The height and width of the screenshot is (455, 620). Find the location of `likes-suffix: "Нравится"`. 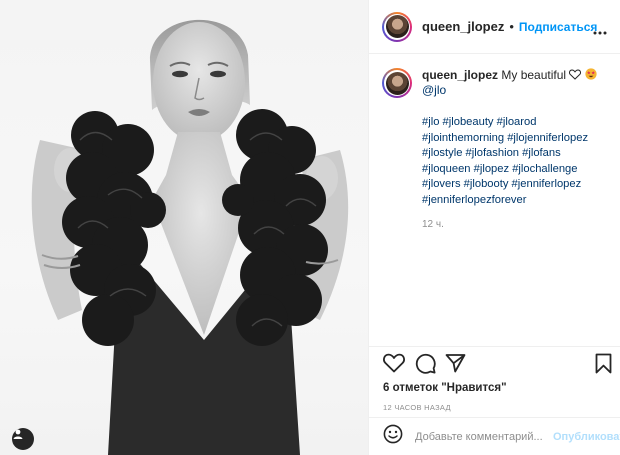

likes-suffix: "Нравится" is located at coordinates (474, 388).